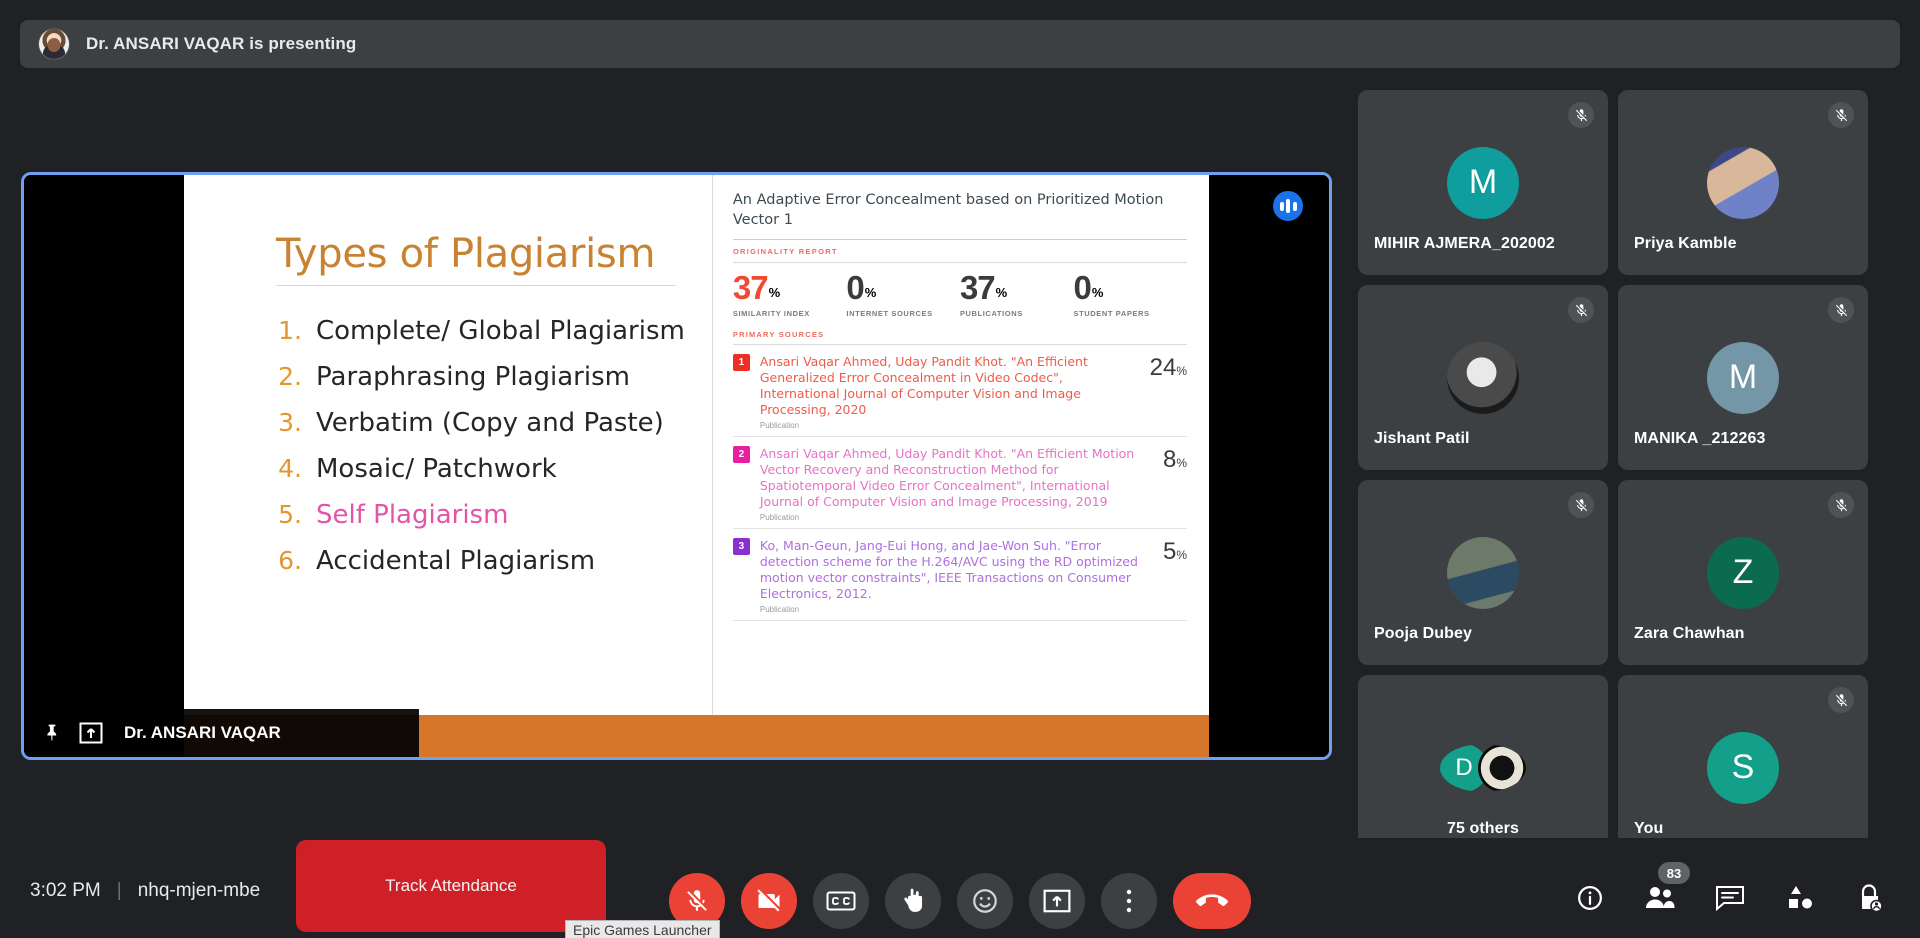  What do you see at coordinates (1288, 206) in the screenshot?
I see `presenting-audio-icon` at bounding box center [1288, 206].